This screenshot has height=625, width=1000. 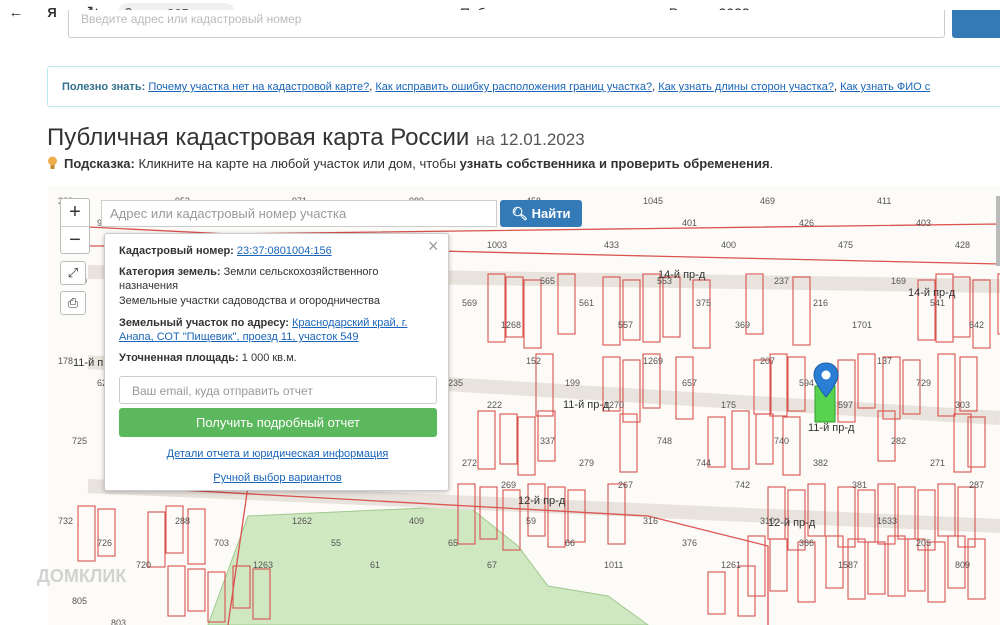 I want to click on land-category-label: Категория земель:, so click(x=170, y=272).